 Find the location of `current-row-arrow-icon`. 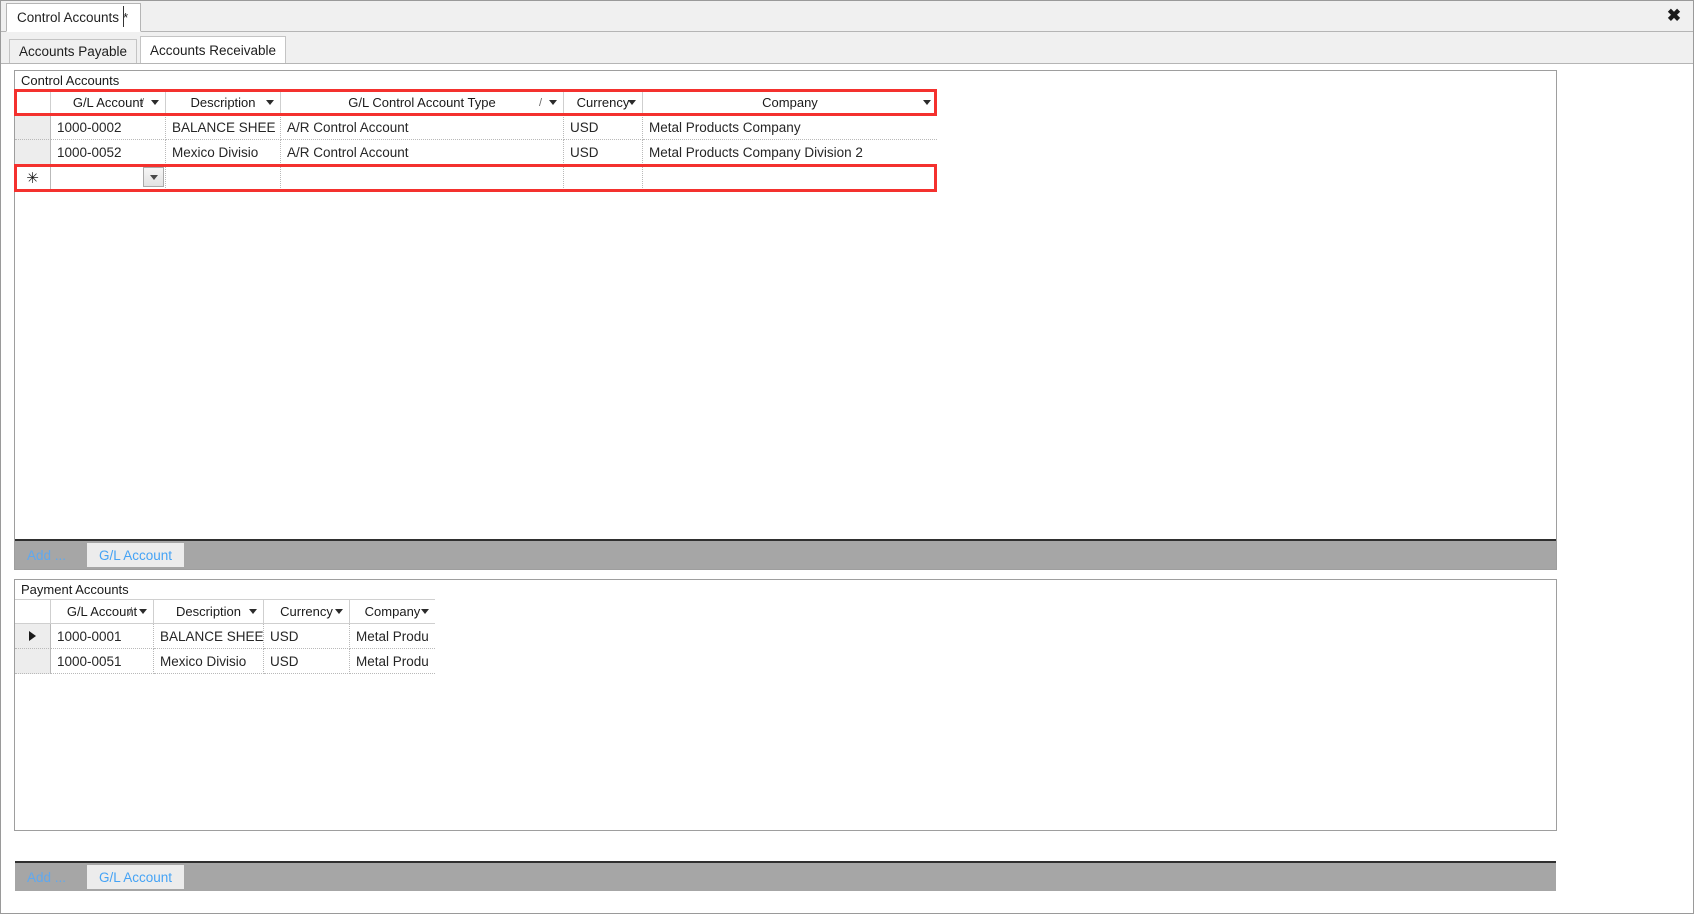

current-row-arrow-icon is located at coordinates (32, 636).